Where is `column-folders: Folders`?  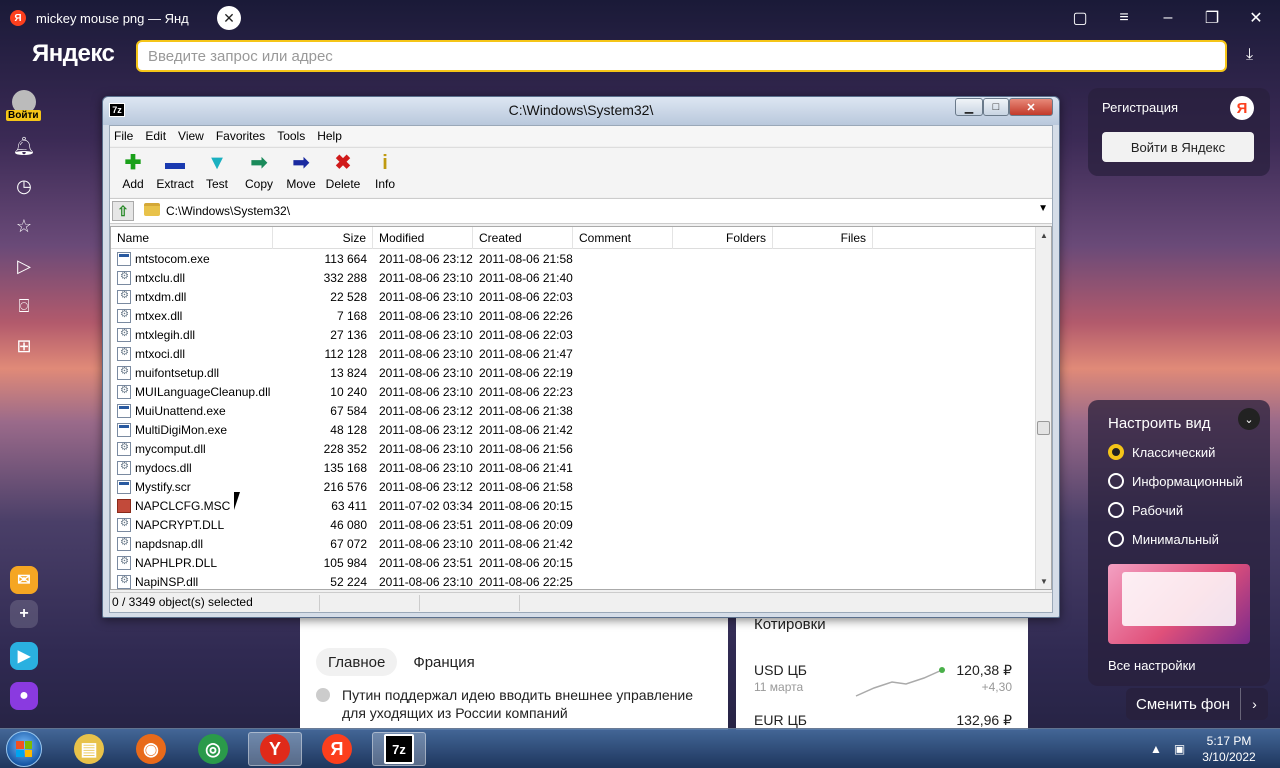 column-folders: Folders is located at coordinates (723, 238).